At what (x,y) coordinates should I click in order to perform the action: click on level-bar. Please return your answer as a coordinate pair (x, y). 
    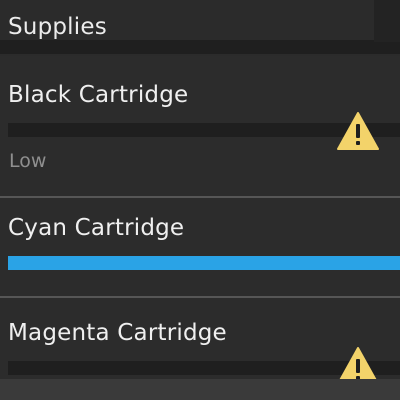
    Looking at the image, I should click on (204, 263).